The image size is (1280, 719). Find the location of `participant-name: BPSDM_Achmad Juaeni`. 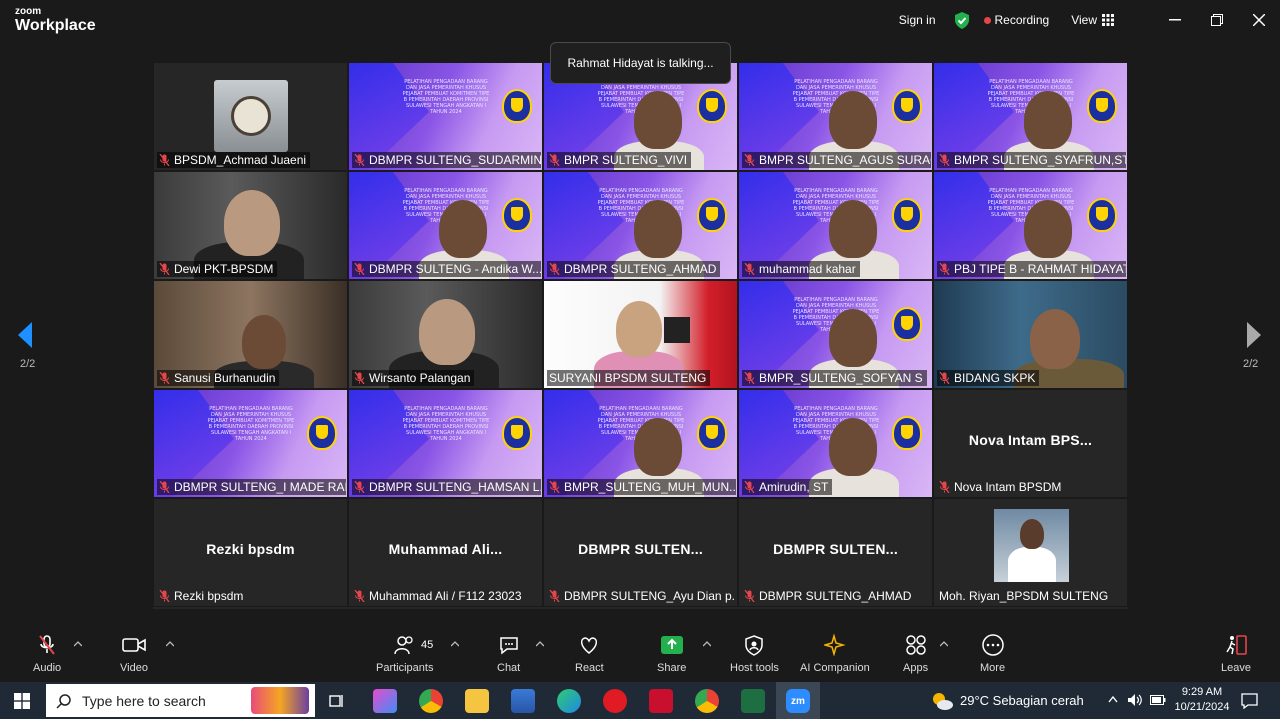

participant-name: BPSDM_Achmad Juaeni is located at coordinates (240, 160).